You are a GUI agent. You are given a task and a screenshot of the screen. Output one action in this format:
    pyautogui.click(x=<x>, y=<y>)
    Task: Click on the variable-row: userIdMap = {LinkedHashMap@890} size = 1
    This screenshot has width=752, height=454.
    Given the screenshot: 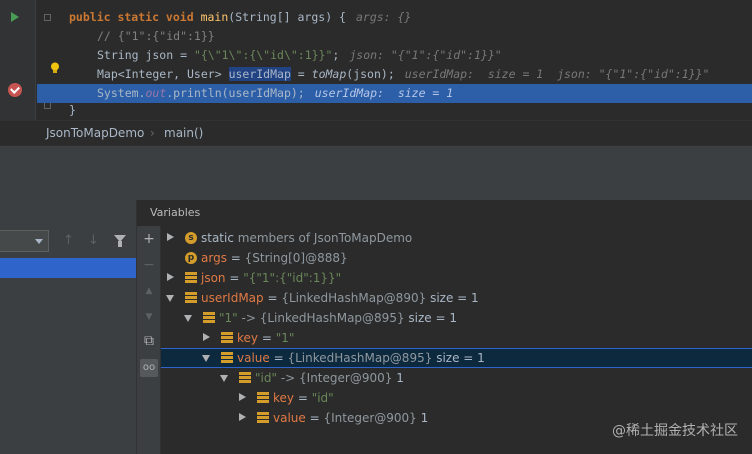 What is the action you would take?
    pyautogui.click(x=456, y=298)
    